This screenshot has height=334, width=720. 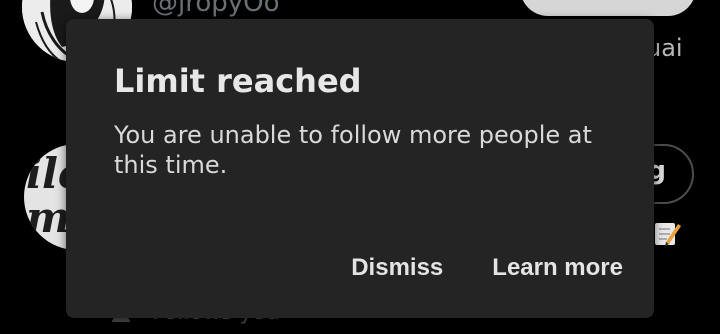 I want to click on user-handle: @jropyOo, so click(x=216, y=9).